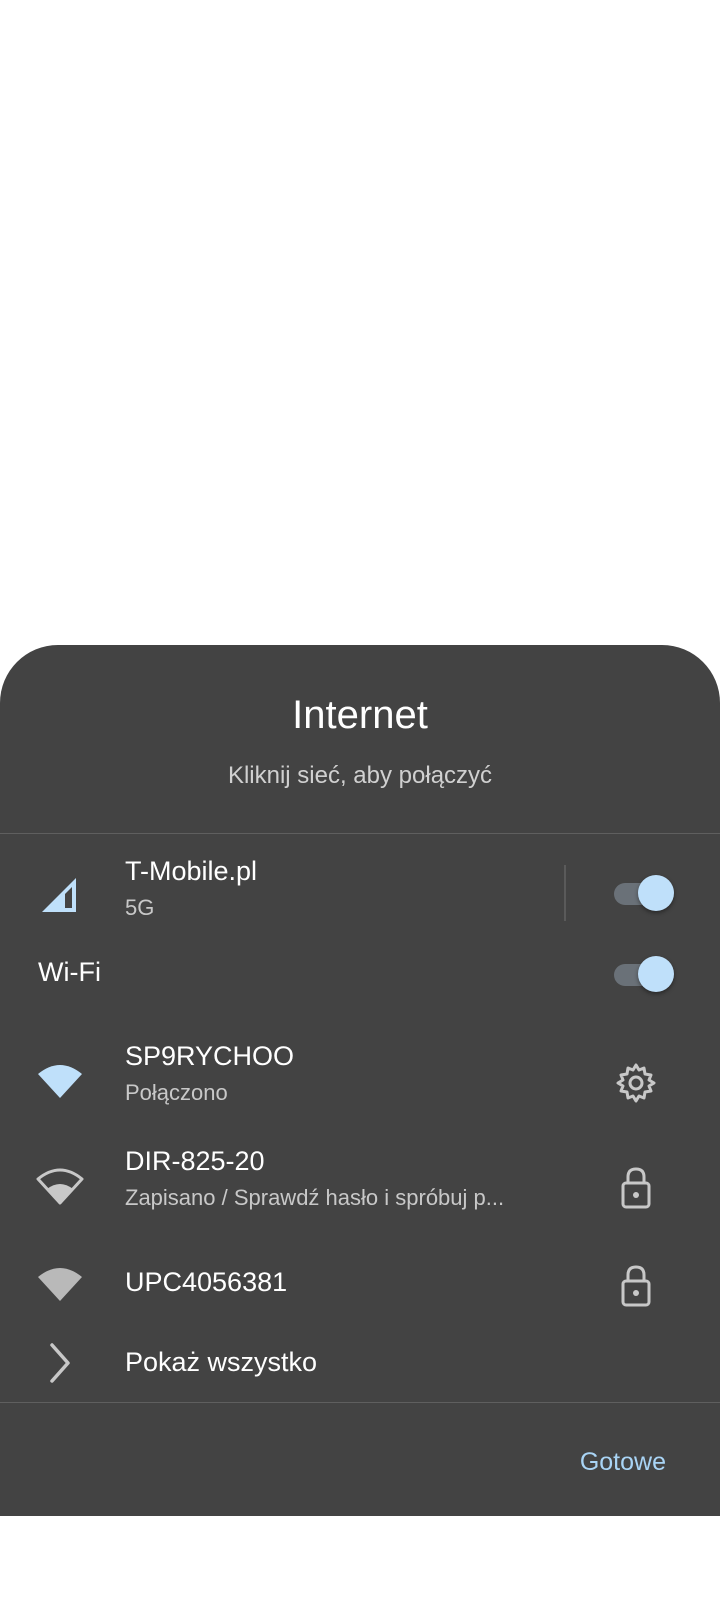 This screenshot has width=720, height=1600. Describe the element at coordinates (360, 893) in the screenshot. I see `mobile-network-row: T-Mobile.pl 5G` at that location.